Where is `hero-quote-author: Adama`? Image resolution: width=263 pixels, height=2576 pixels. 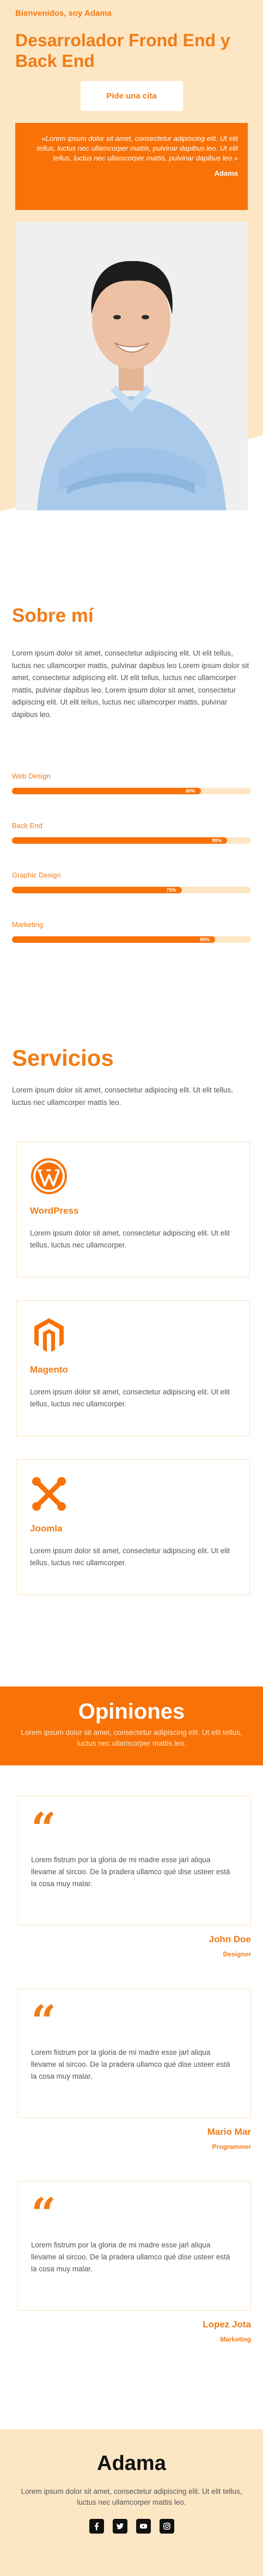 hero-quote-author: Adama is located at coordinates (226, 173).